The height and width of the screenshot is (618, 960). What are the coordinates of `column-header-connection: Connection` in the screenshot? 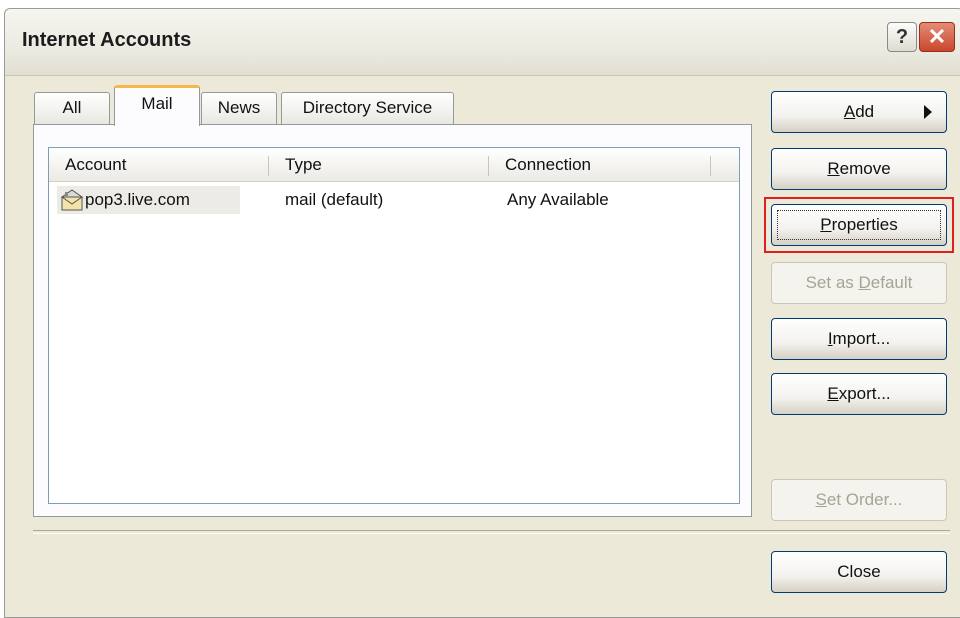 It's located at (600, 165).